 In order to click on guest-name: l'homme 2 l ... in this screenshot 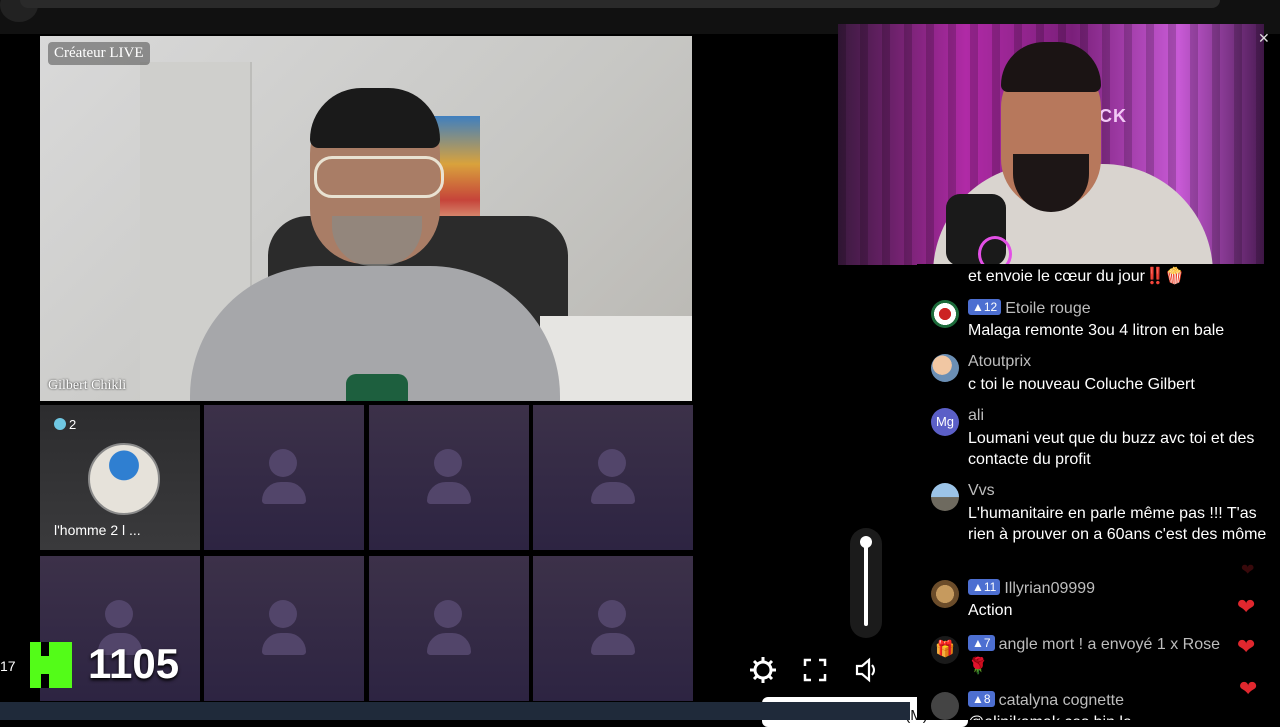, I will do `click(97, 530)`.